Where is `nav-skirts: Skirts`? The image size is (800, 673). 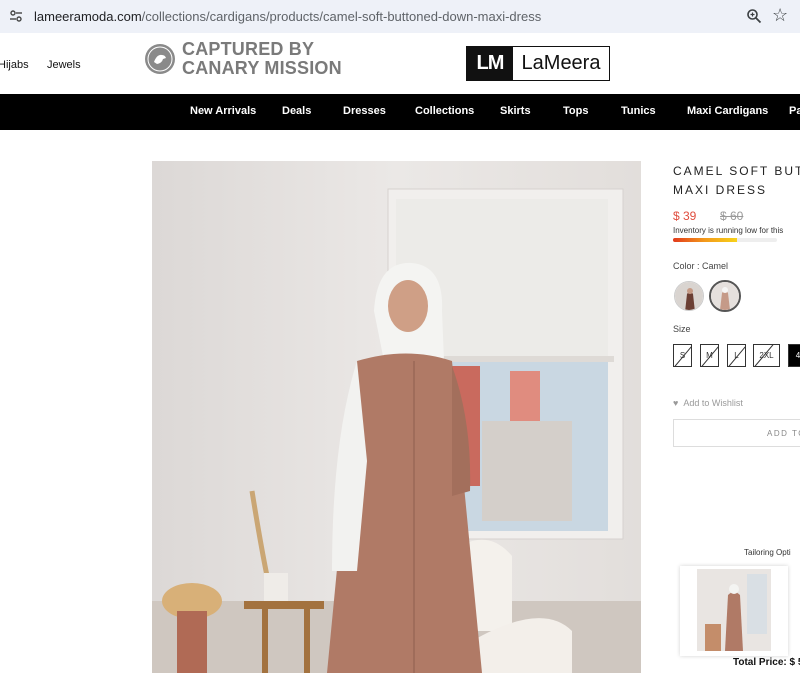
nav-skirts: Skirts is located at coordinates (515, 111).